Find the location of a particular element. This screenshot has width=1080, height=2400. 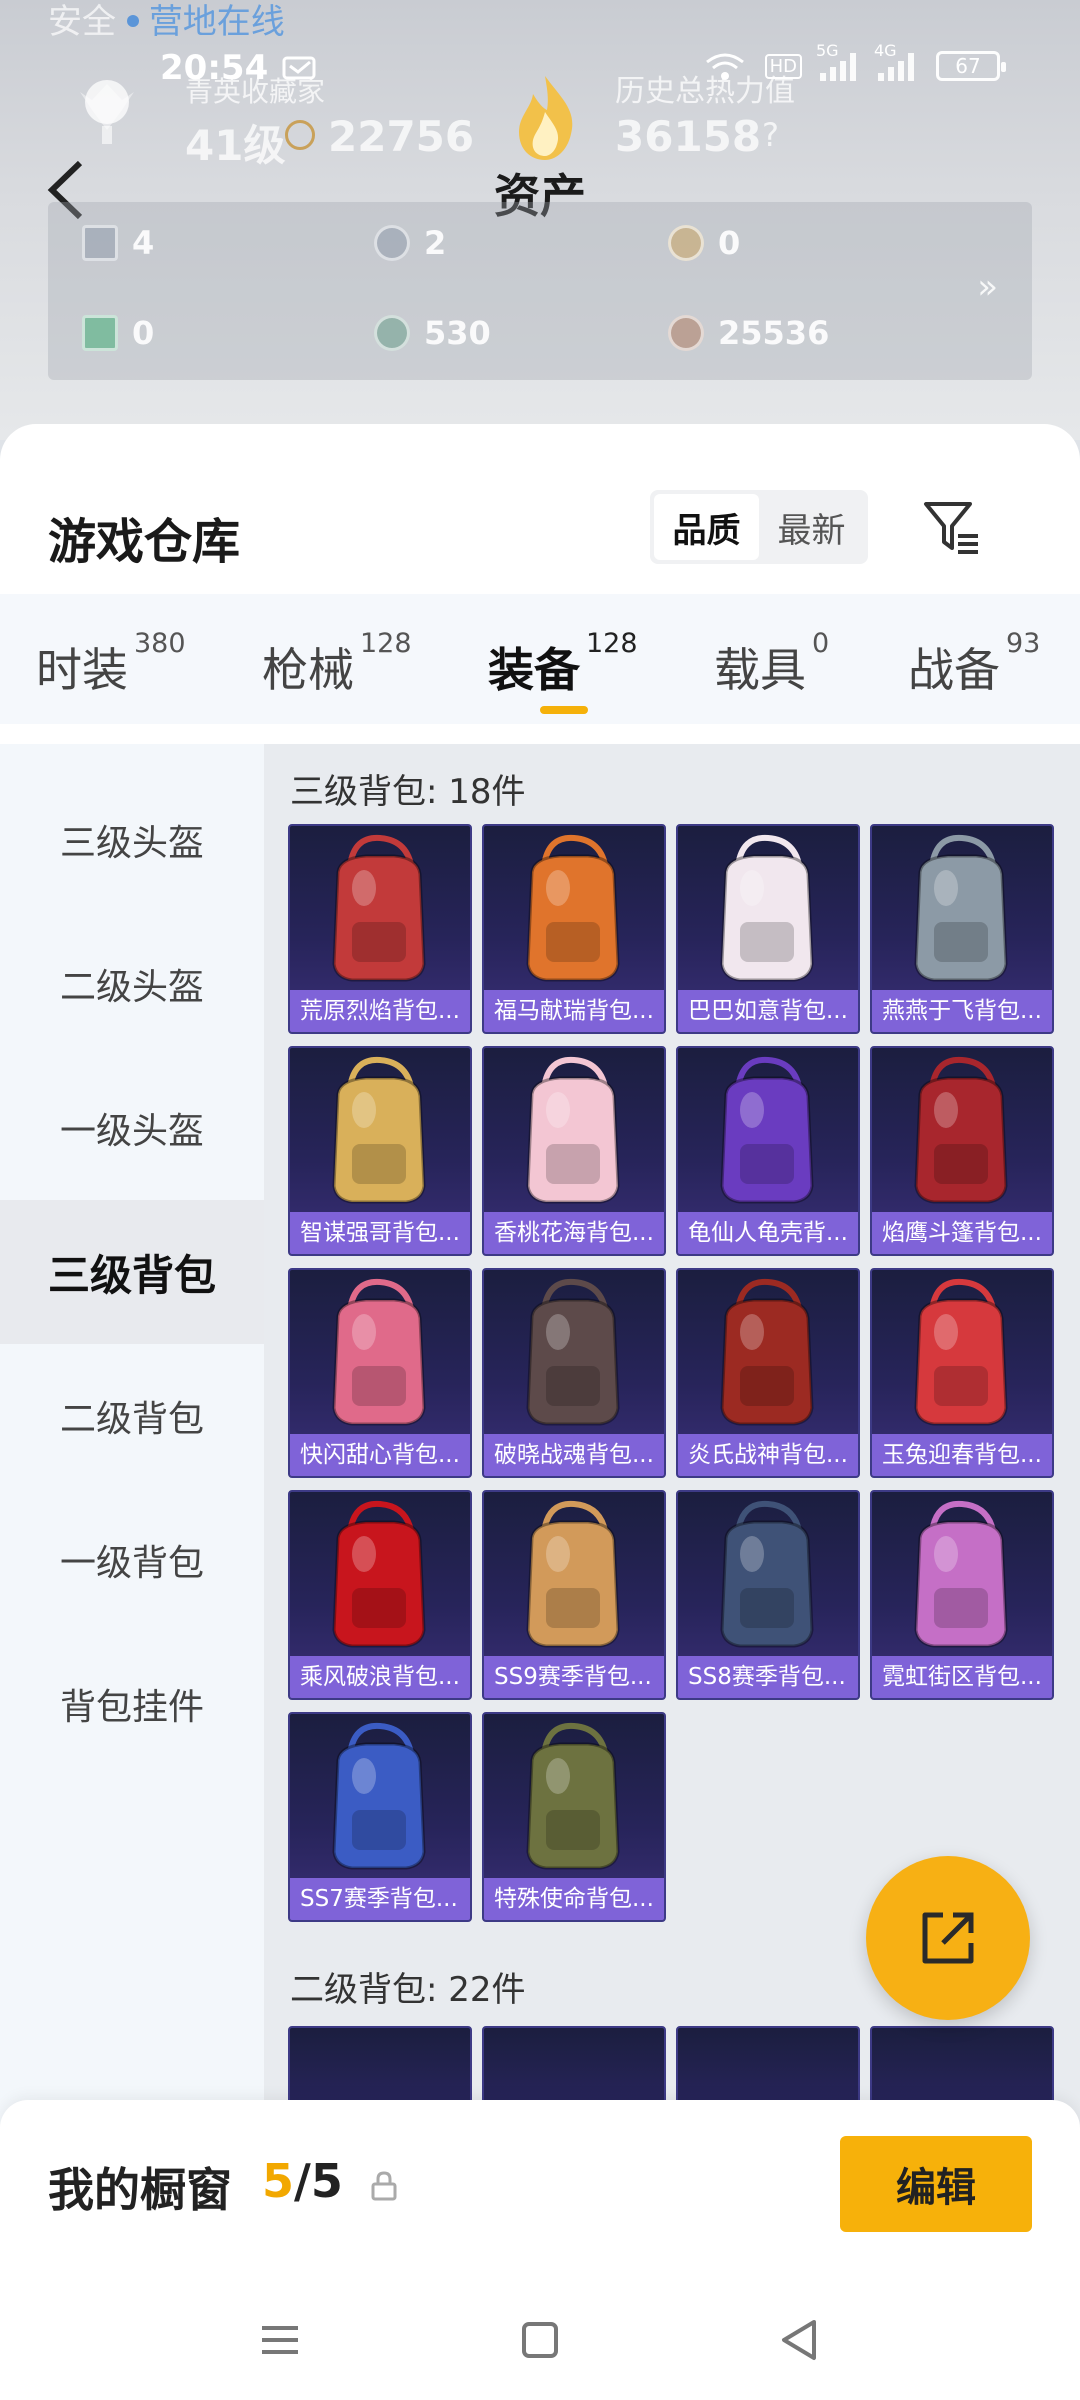

help-mark: ? is located at coordinates (770, 135).